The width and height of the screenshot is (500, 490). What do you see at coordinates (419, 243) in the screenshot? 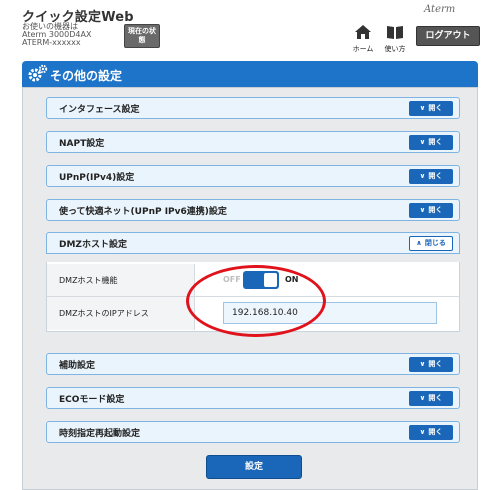
I see `chevron-up-icon: ∧` at bounding box center [419, 243].